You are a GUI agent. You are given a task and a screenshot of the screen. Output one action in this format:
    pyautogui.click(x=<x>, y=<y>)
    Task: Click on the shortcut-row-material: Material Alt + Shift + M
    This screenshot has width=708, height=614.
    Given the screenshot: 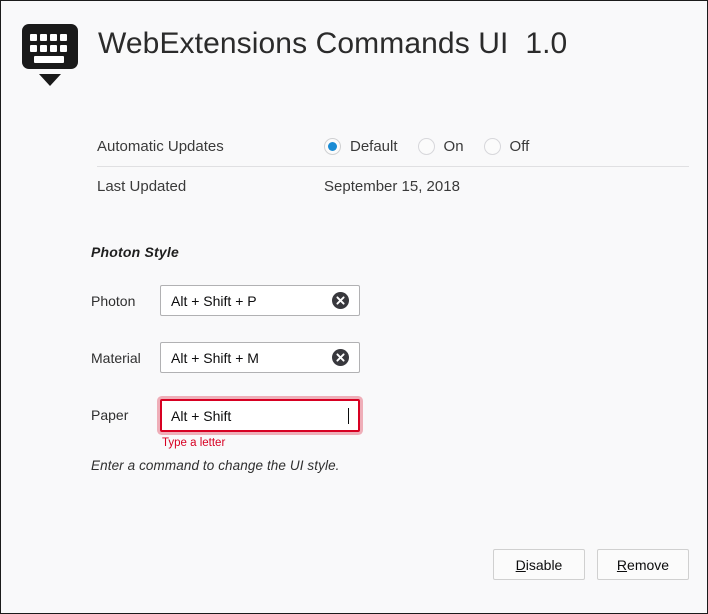 What is the action you would take?
    pyautogui.click(x=391, y=357)
    